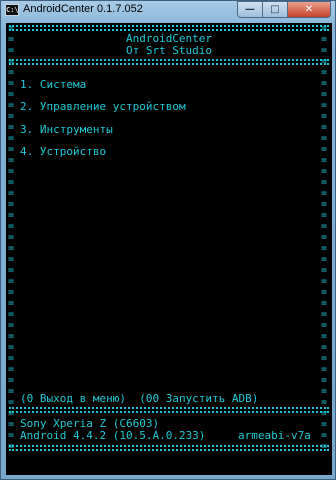  Describe the element at coordinates (53, 84) in the screenshot. I see `menu-item-system: 1. Система` at that location.